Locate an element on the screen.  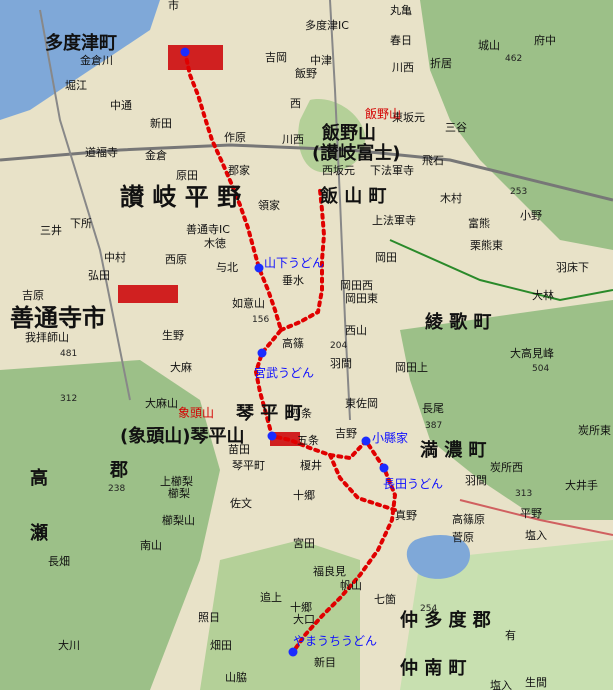
marker-yamaura is located at coordinates (293, 652).